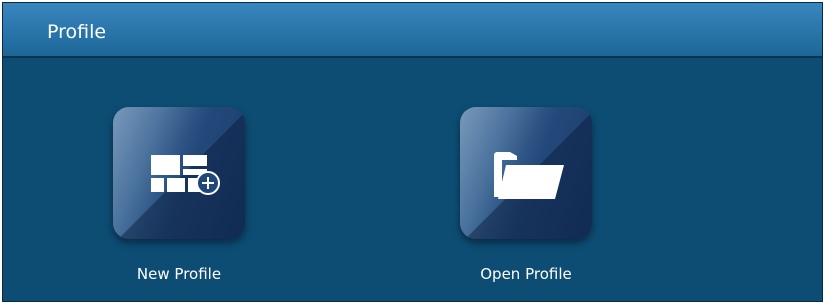  I want to click on open-profile-tile, so click(526, 173).